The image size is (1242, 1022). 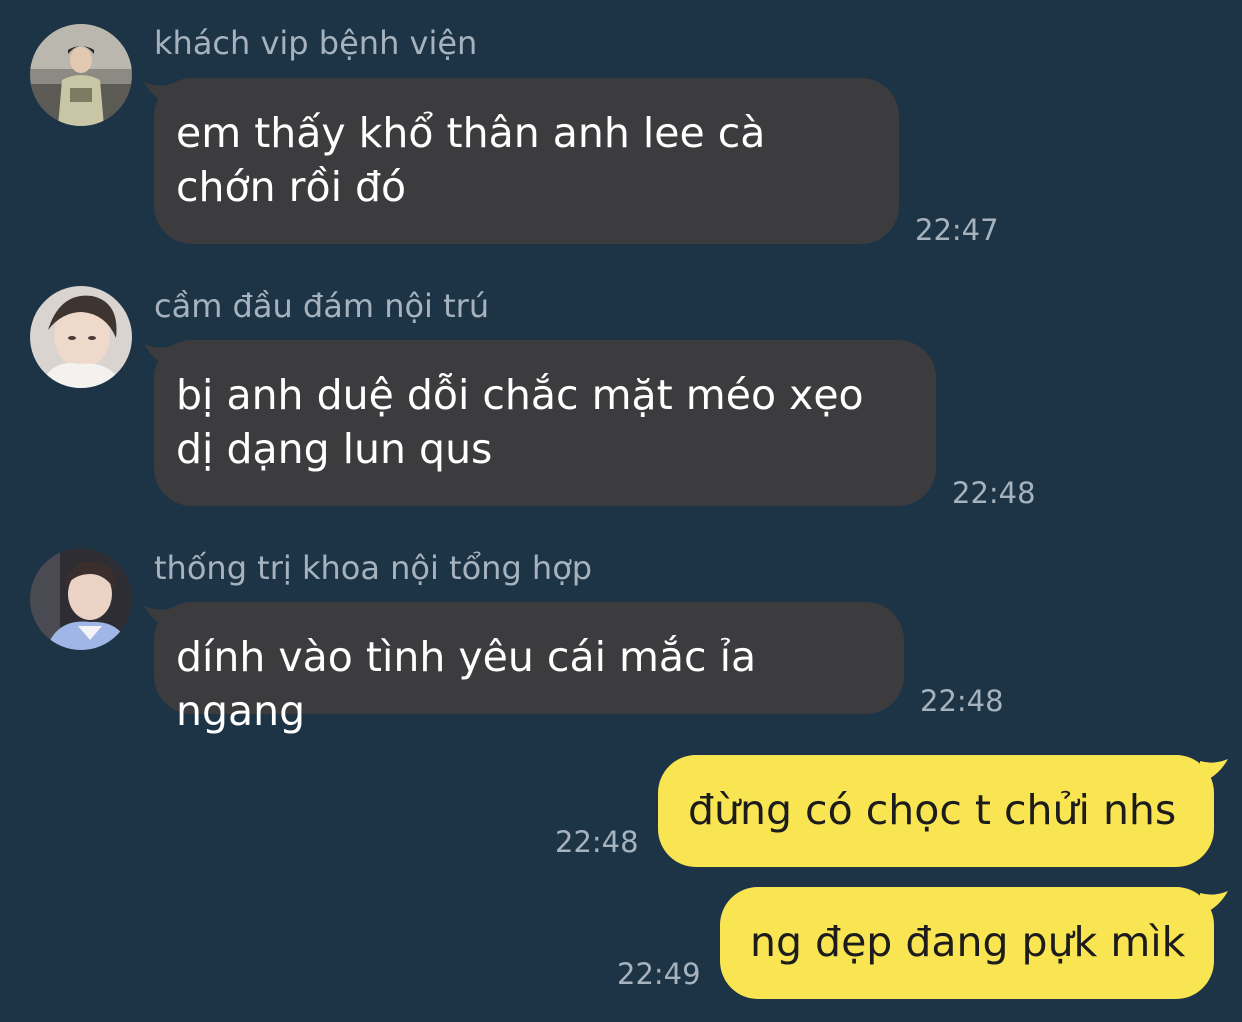 What do you see at coordinates (957, 230) in the screenshot?
I see `message-time: 22:47` at bounding box center [957, 230].